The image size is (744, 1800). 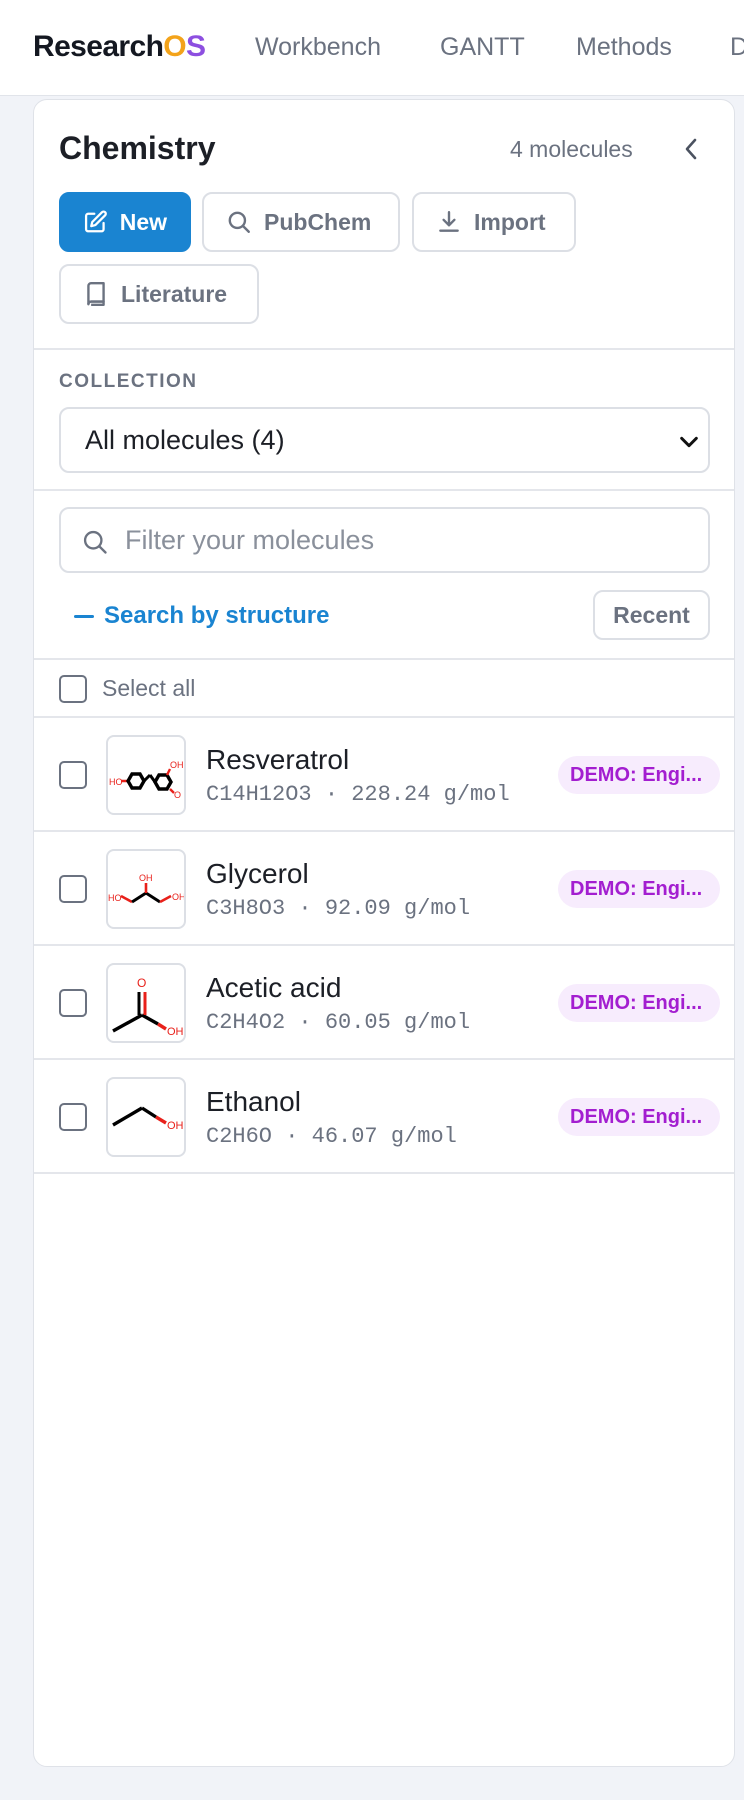 I want to click on structure-thumbnail-resveratrol: HO OH O, so click(x=146, y=775).